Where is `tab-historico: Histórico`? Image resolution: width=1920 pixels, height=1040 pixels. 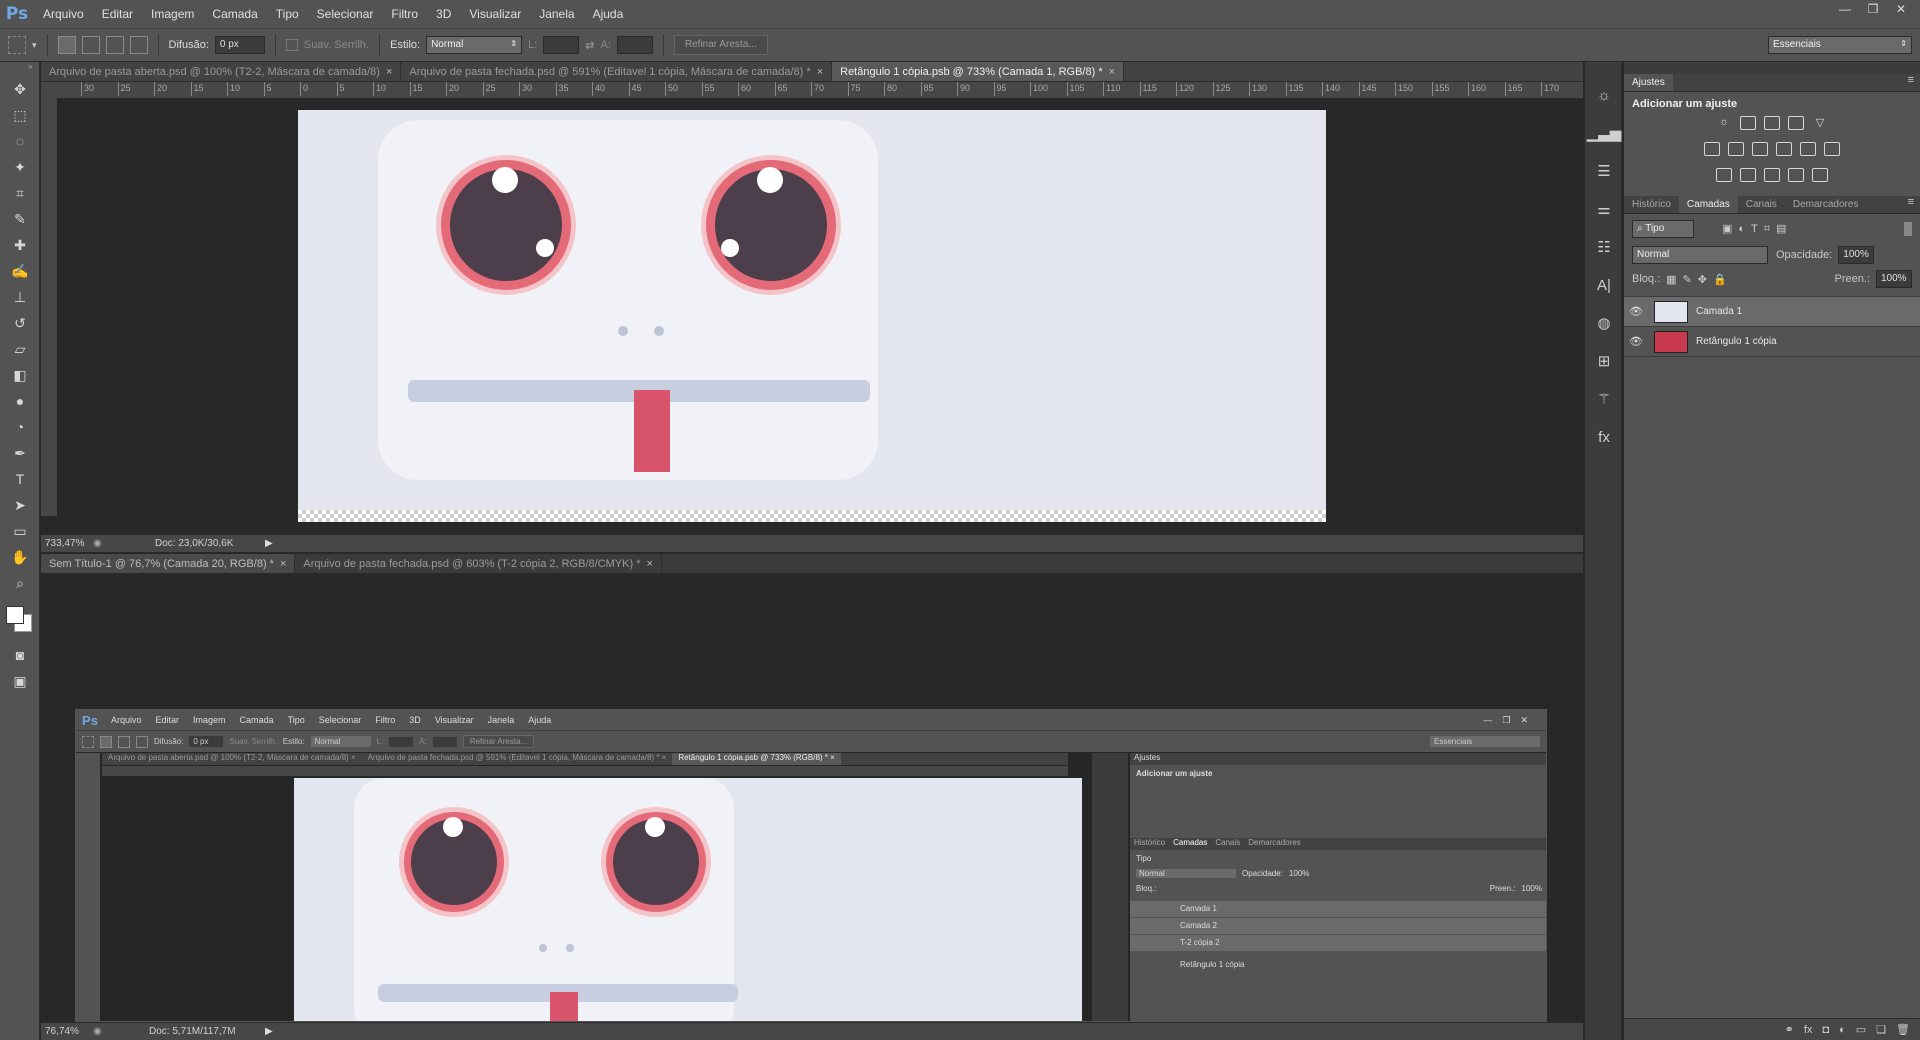
tab-historico: Histórico is located at coordinates (1651, 204).